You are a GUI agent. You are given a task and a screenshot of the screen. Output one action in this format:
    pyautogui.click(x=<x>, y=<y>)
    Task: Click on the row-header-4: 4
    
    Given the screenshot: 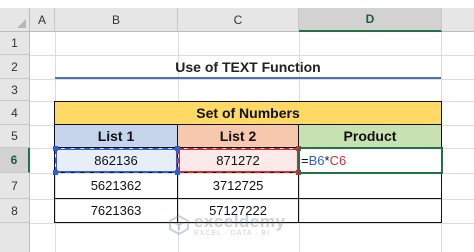 What is the action you would take?
    pyautogui.click(x=15, y=113)
    